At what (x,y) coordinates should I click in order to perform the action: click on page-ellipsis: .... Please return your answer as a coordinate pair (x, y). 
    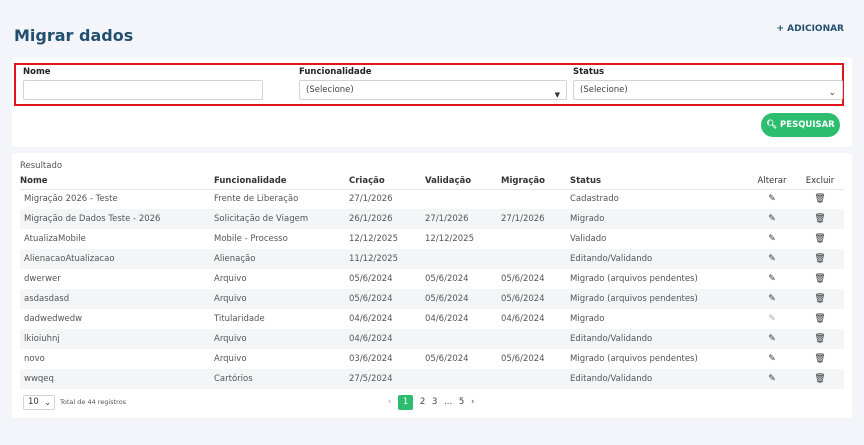
    Looking at the image, I should click on (448, 402).